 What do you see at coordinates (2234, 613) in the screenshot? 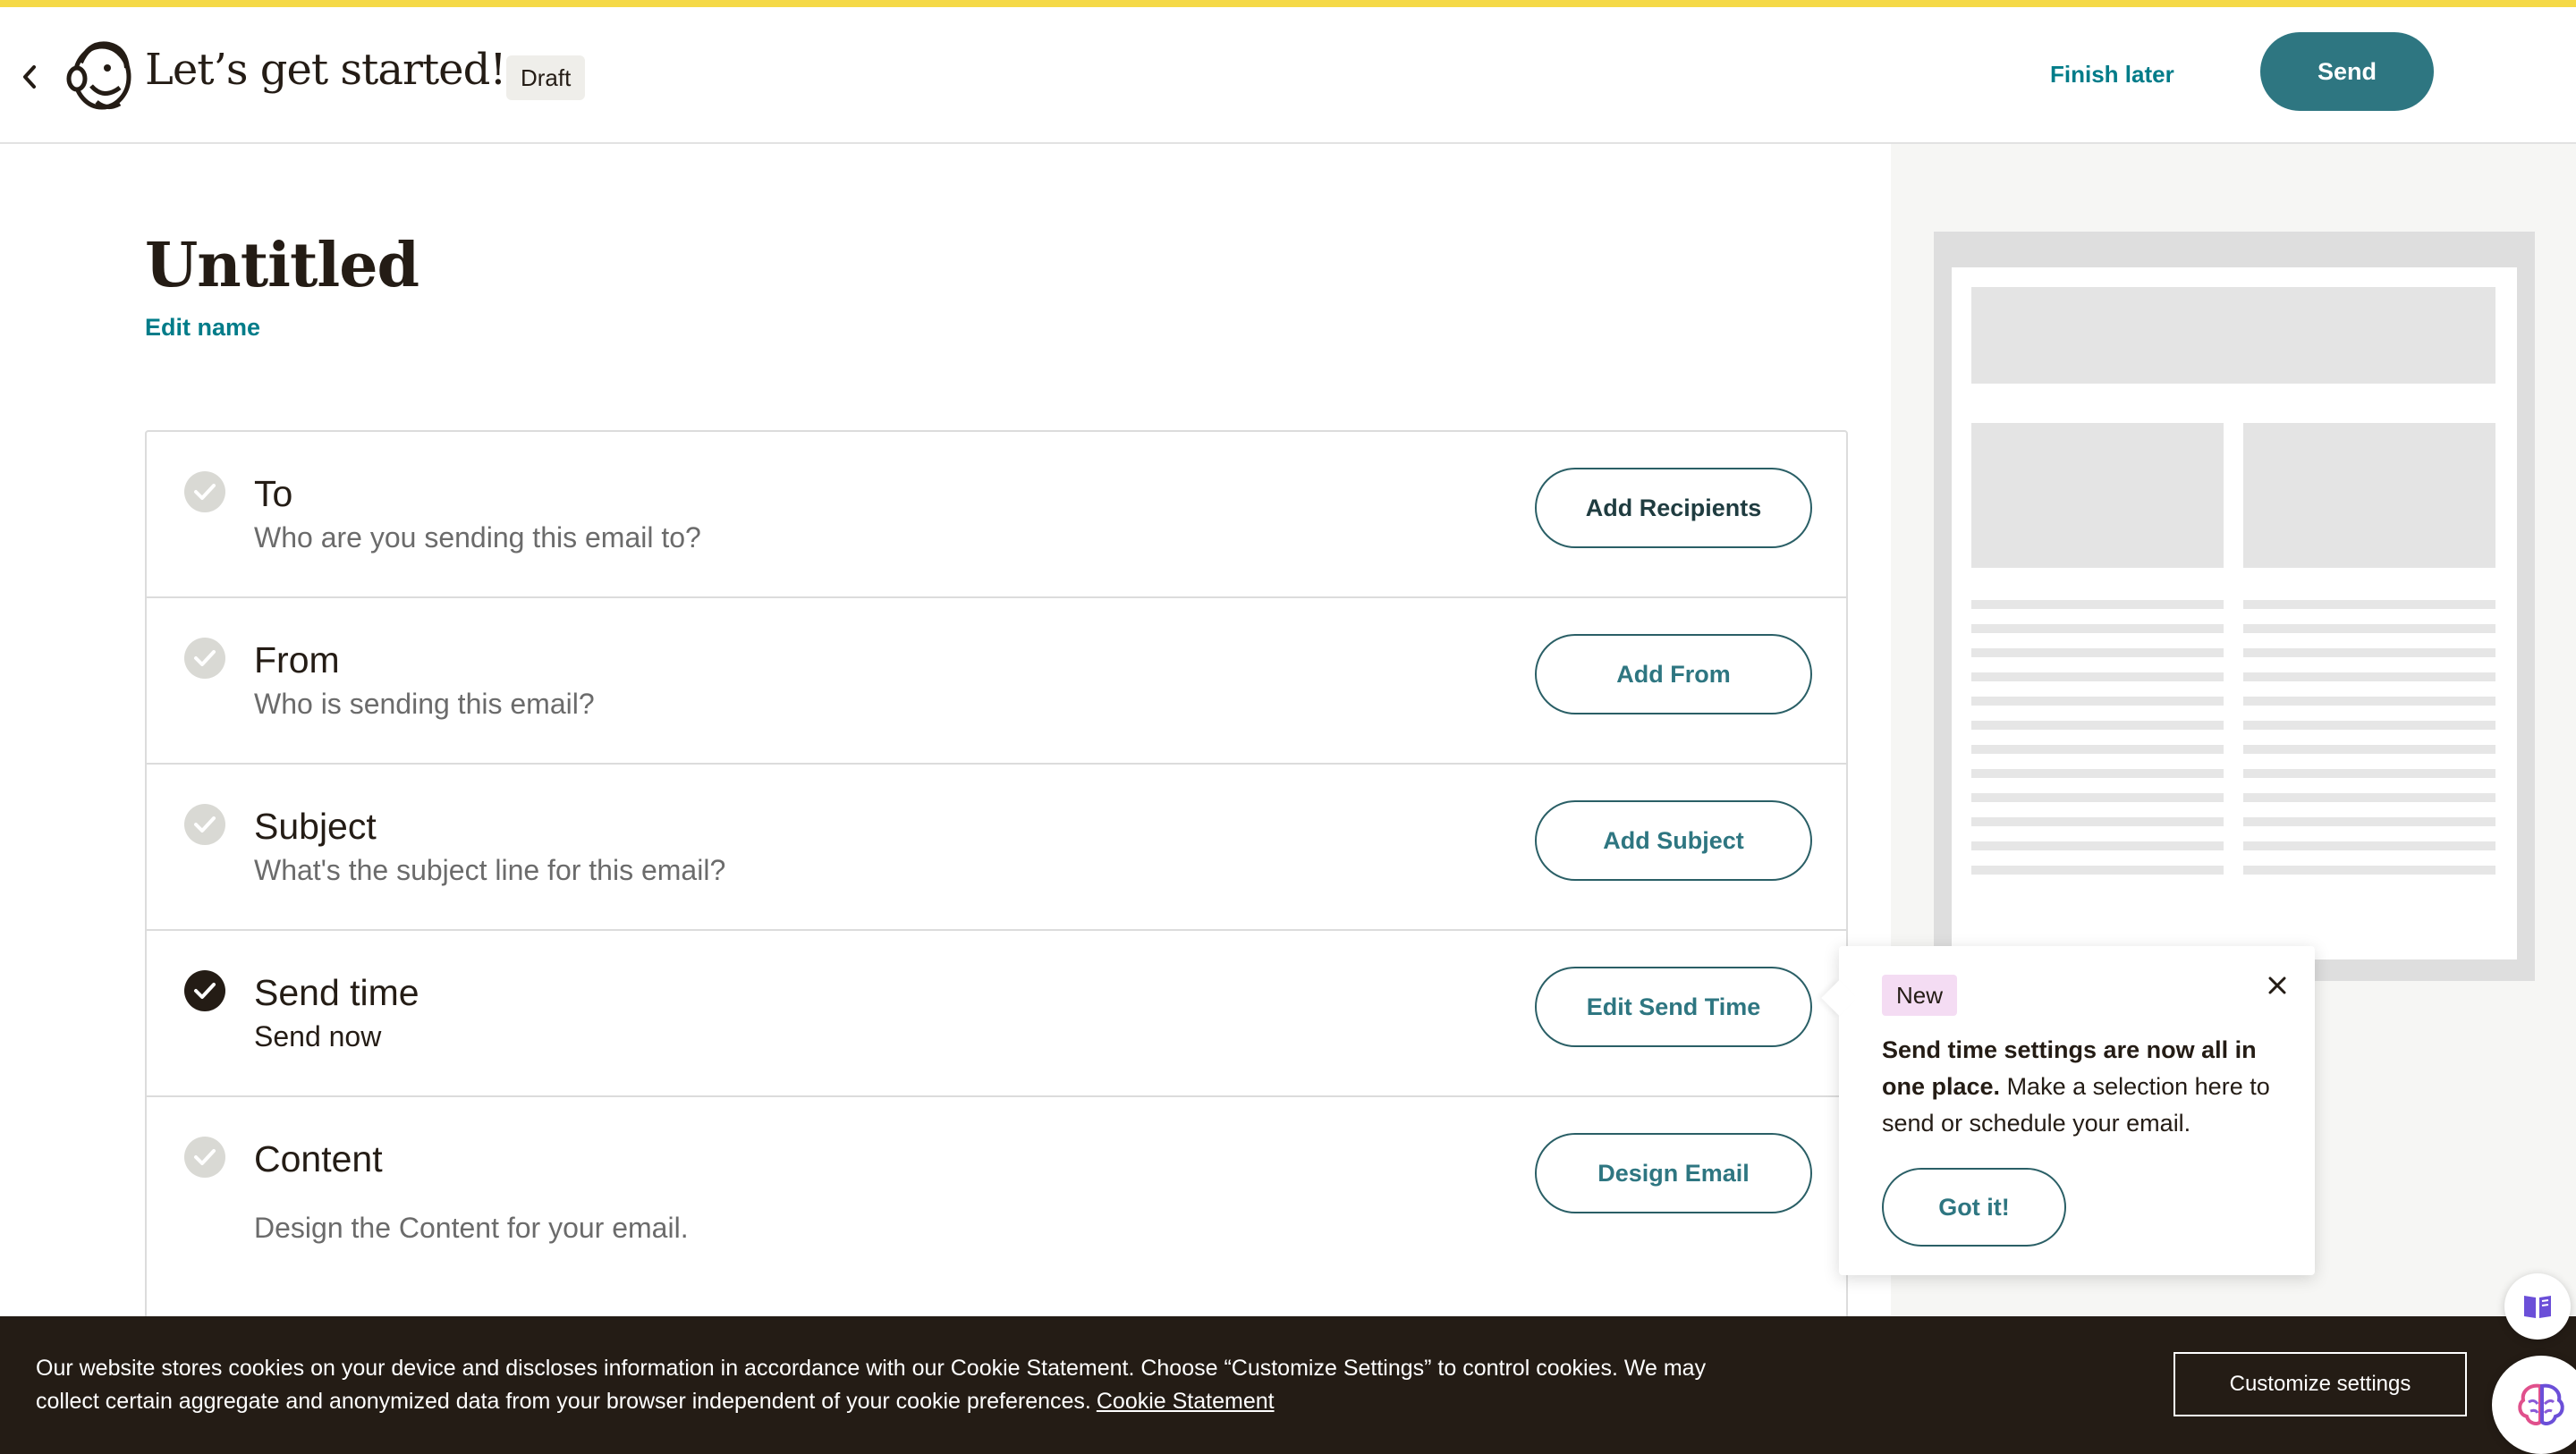
I see `email-preview-page` at bounding box center [2234, 613].